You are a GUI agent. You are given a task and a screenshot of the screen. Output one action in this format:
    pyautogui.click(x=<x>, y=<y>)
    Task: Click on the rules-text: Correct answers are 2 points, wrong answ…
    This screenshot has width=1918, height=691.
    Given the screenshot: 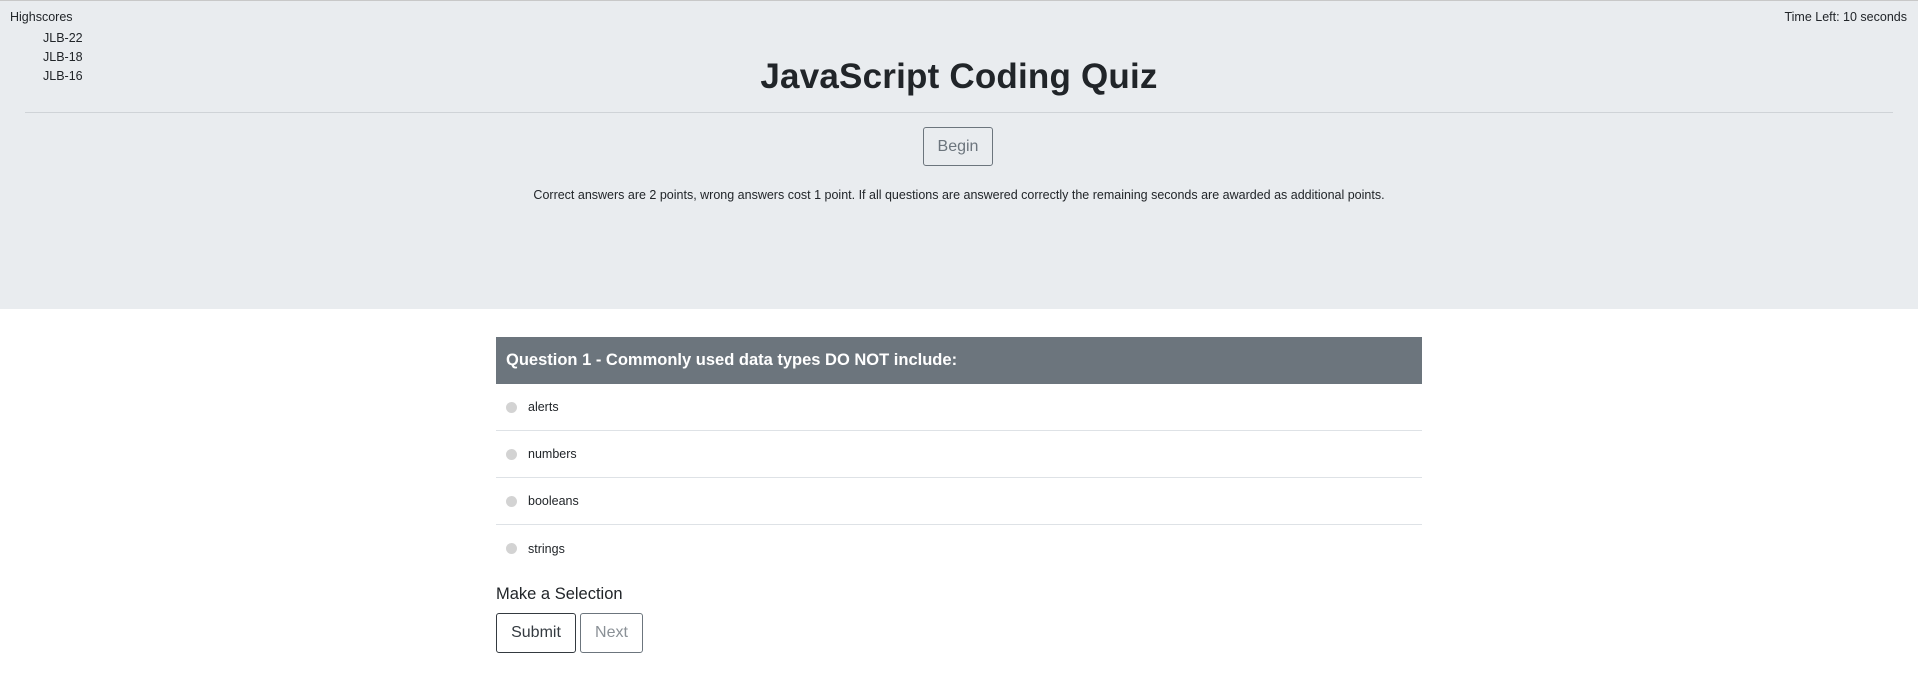 What is the action you would take?
    pyautogui.click(x=959, y=195)
    